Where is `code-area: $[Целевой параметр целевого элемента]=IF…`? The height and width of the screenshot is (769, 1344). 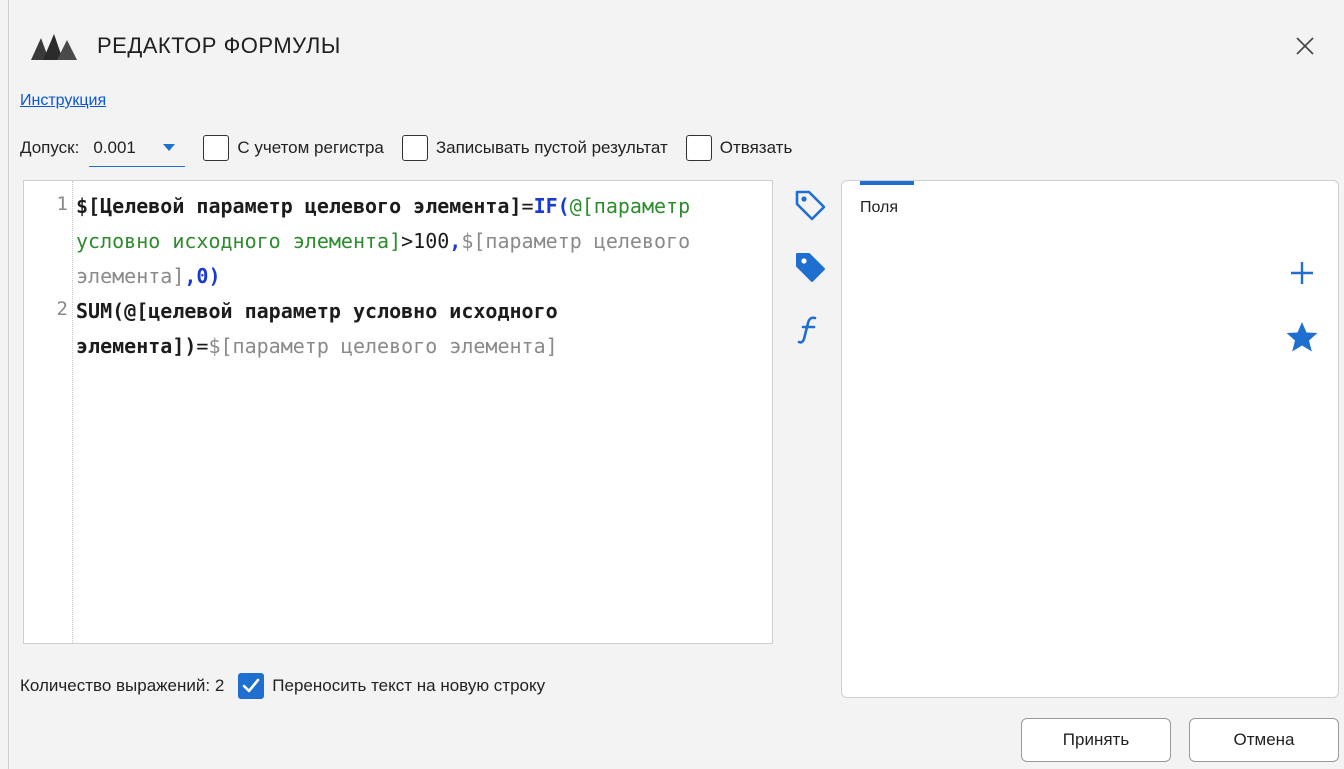
code-area: $[Целевой параметр целевого элемента]=IF… is located at coordinates (421, 276).